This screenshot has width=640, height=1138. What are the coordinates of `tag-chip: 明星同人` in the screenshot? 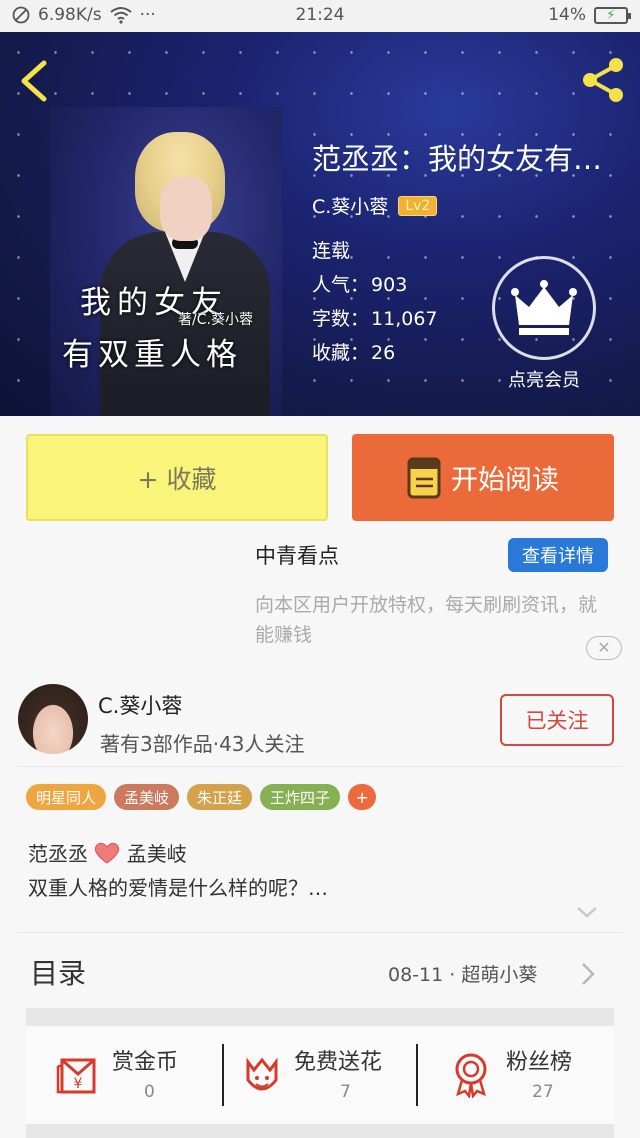 It's located at (66, 797).